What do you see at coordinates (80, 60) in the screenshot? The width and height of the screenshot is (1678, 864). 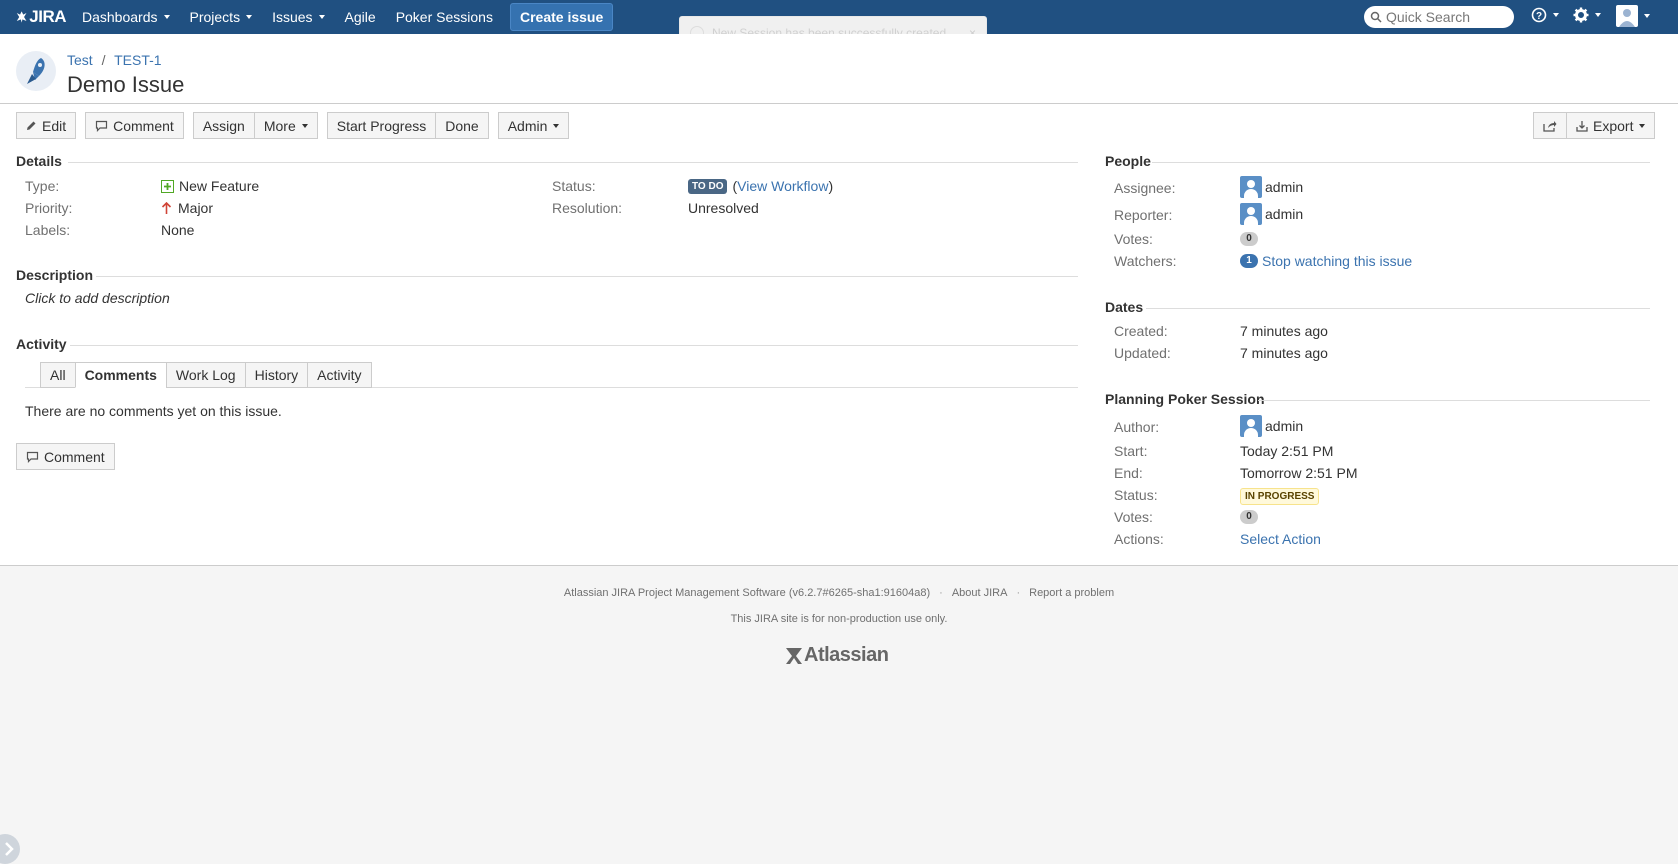 I see `breadcrumb-project: Test` at bounding box center [80, 60].